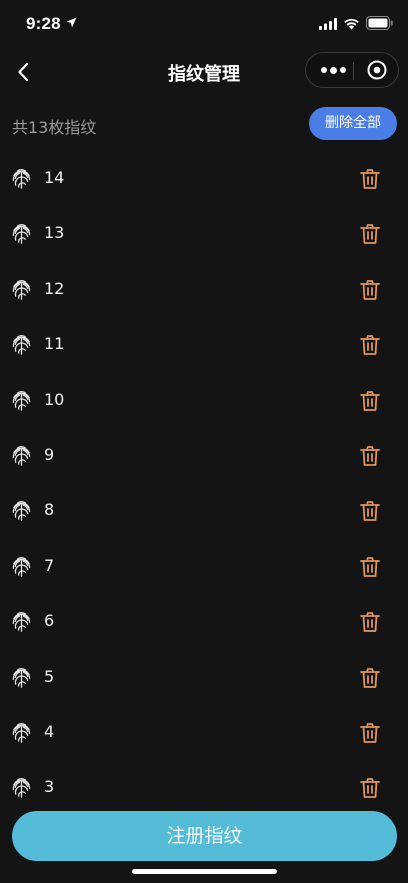  I want to click on list-item: 5, so click(204, 677).